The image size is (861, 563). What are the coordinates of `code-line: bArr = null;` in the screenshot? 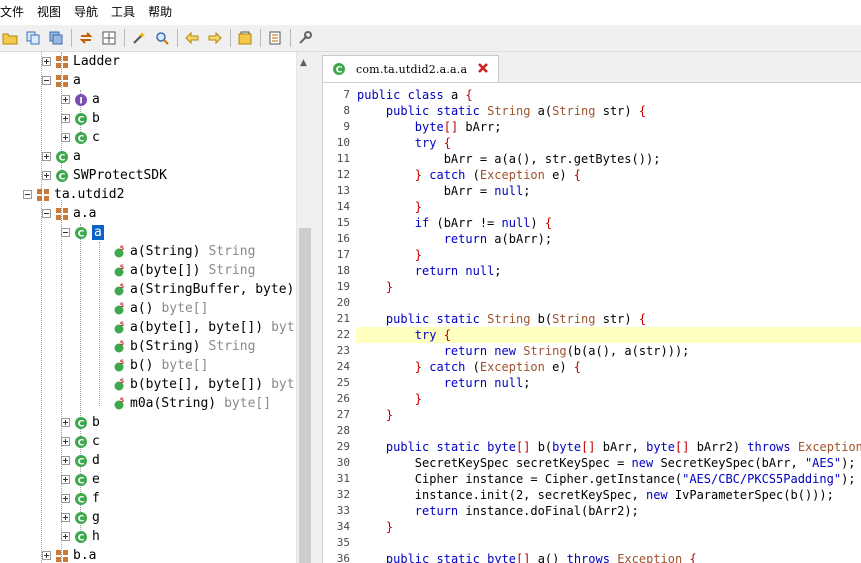 It's located at (444, 191).